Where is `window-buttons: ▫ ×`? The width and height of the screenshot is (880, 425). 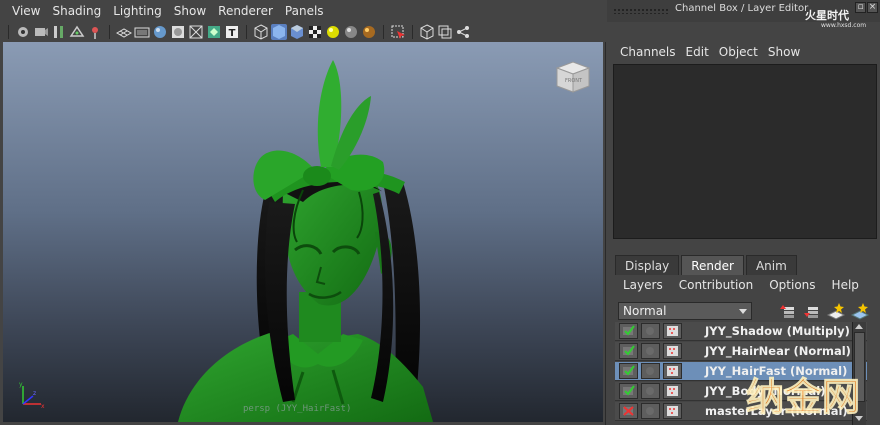
window-buttons: ▫ × is located at coordinates (866, 7).